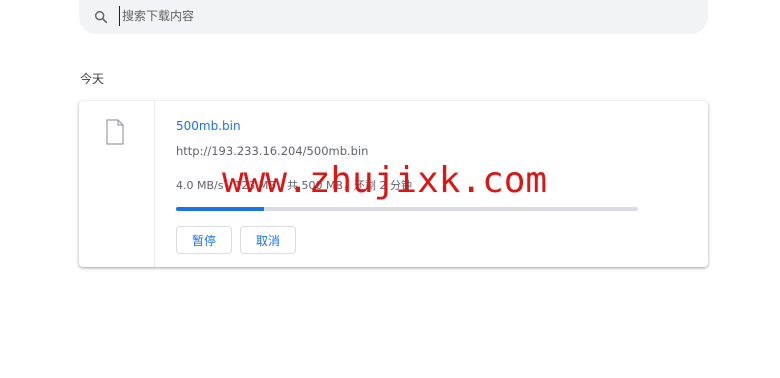 The width and height of the screenshot is (780, 378). What do you see at coordinates (204, 240) in the screenshot?
I see `pause-button: 暂停` at bounding box center [204, 240].